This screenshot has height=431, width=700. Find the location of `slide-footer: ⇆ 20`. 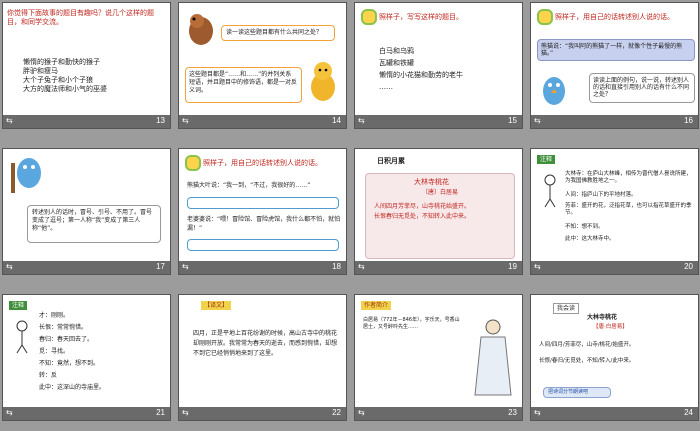

slide-footer: ⇆ 20 is located at coordinates (614, 267).